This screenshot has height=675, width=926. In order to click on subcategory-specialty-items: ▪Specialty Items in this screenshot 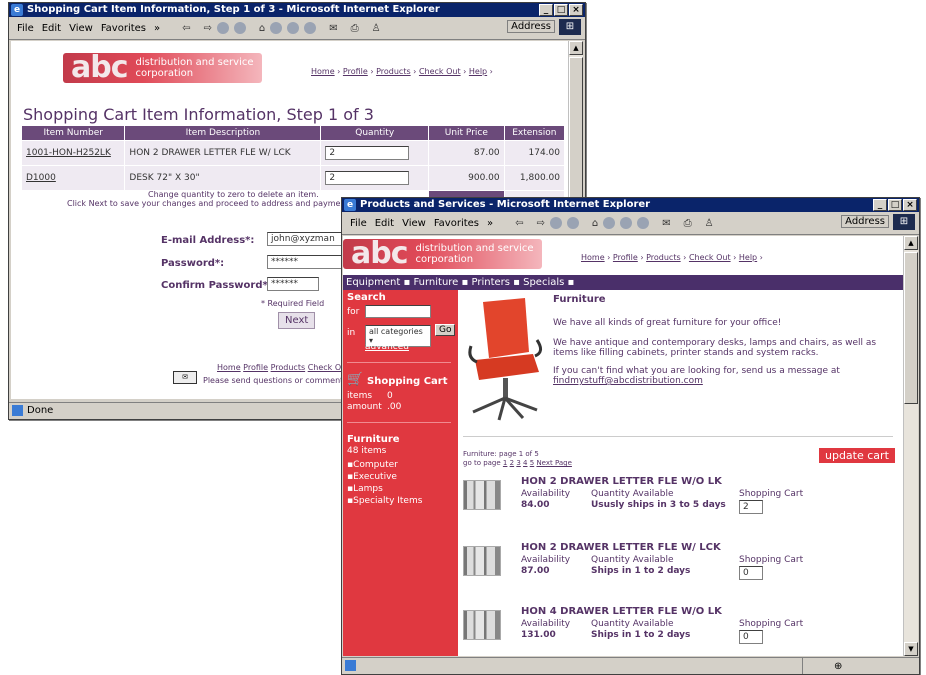, I will do `click(384, 501)`.